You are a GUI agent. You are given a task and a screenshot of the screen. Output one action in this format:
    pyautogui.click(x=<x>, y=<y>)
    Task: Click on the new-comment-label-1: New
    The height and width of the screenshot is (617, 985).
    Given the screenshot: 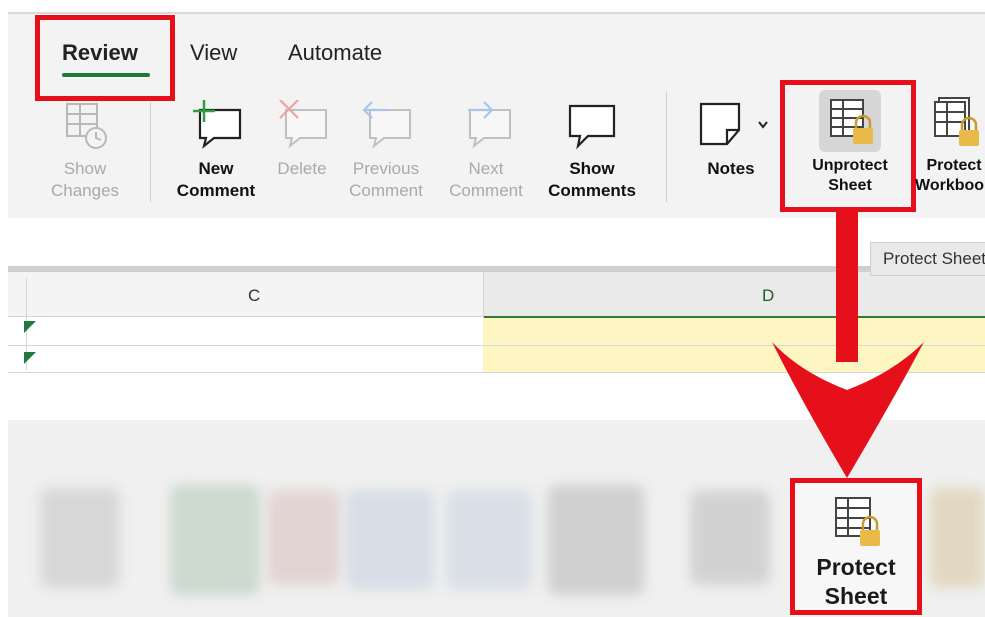 What is the action you would take?
    pyautogui.click(x=216, y=168)
    